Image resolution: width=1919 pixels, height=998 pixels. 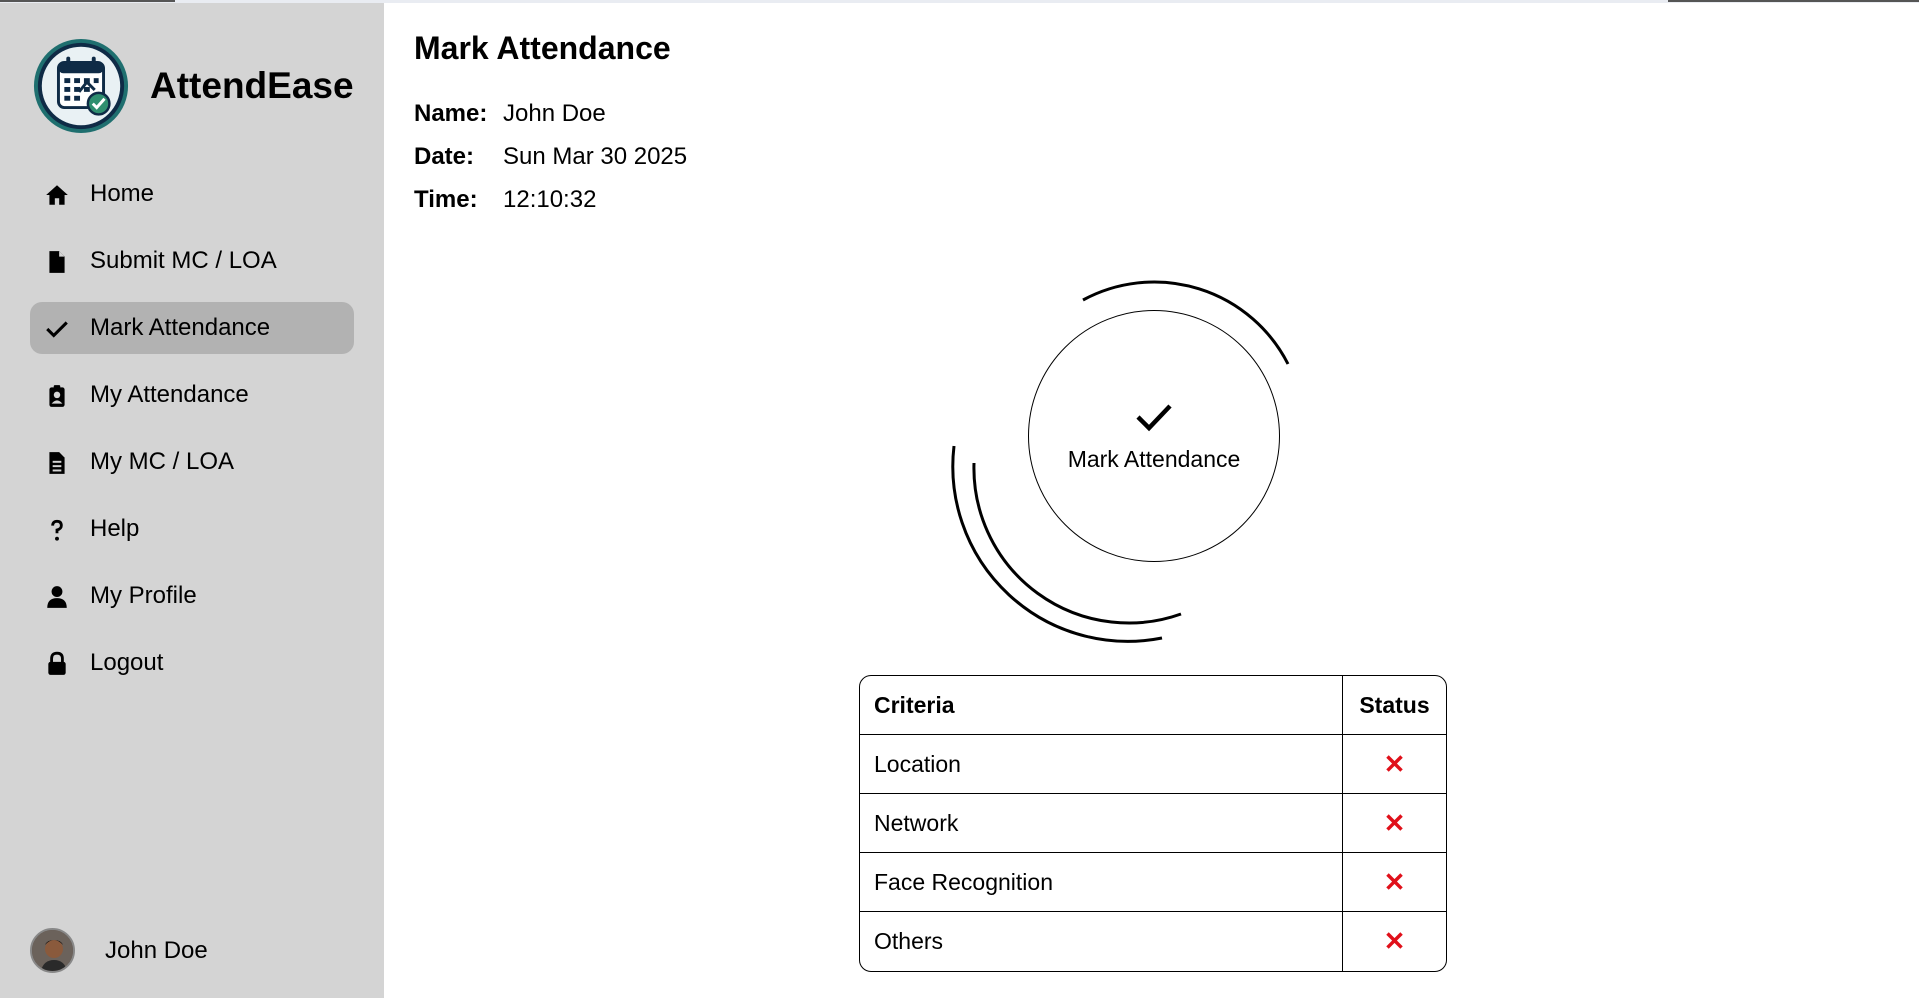 I want to click on sidebar-item-my-mc-loa: My MC / LOA, so click(x=192, y=462).